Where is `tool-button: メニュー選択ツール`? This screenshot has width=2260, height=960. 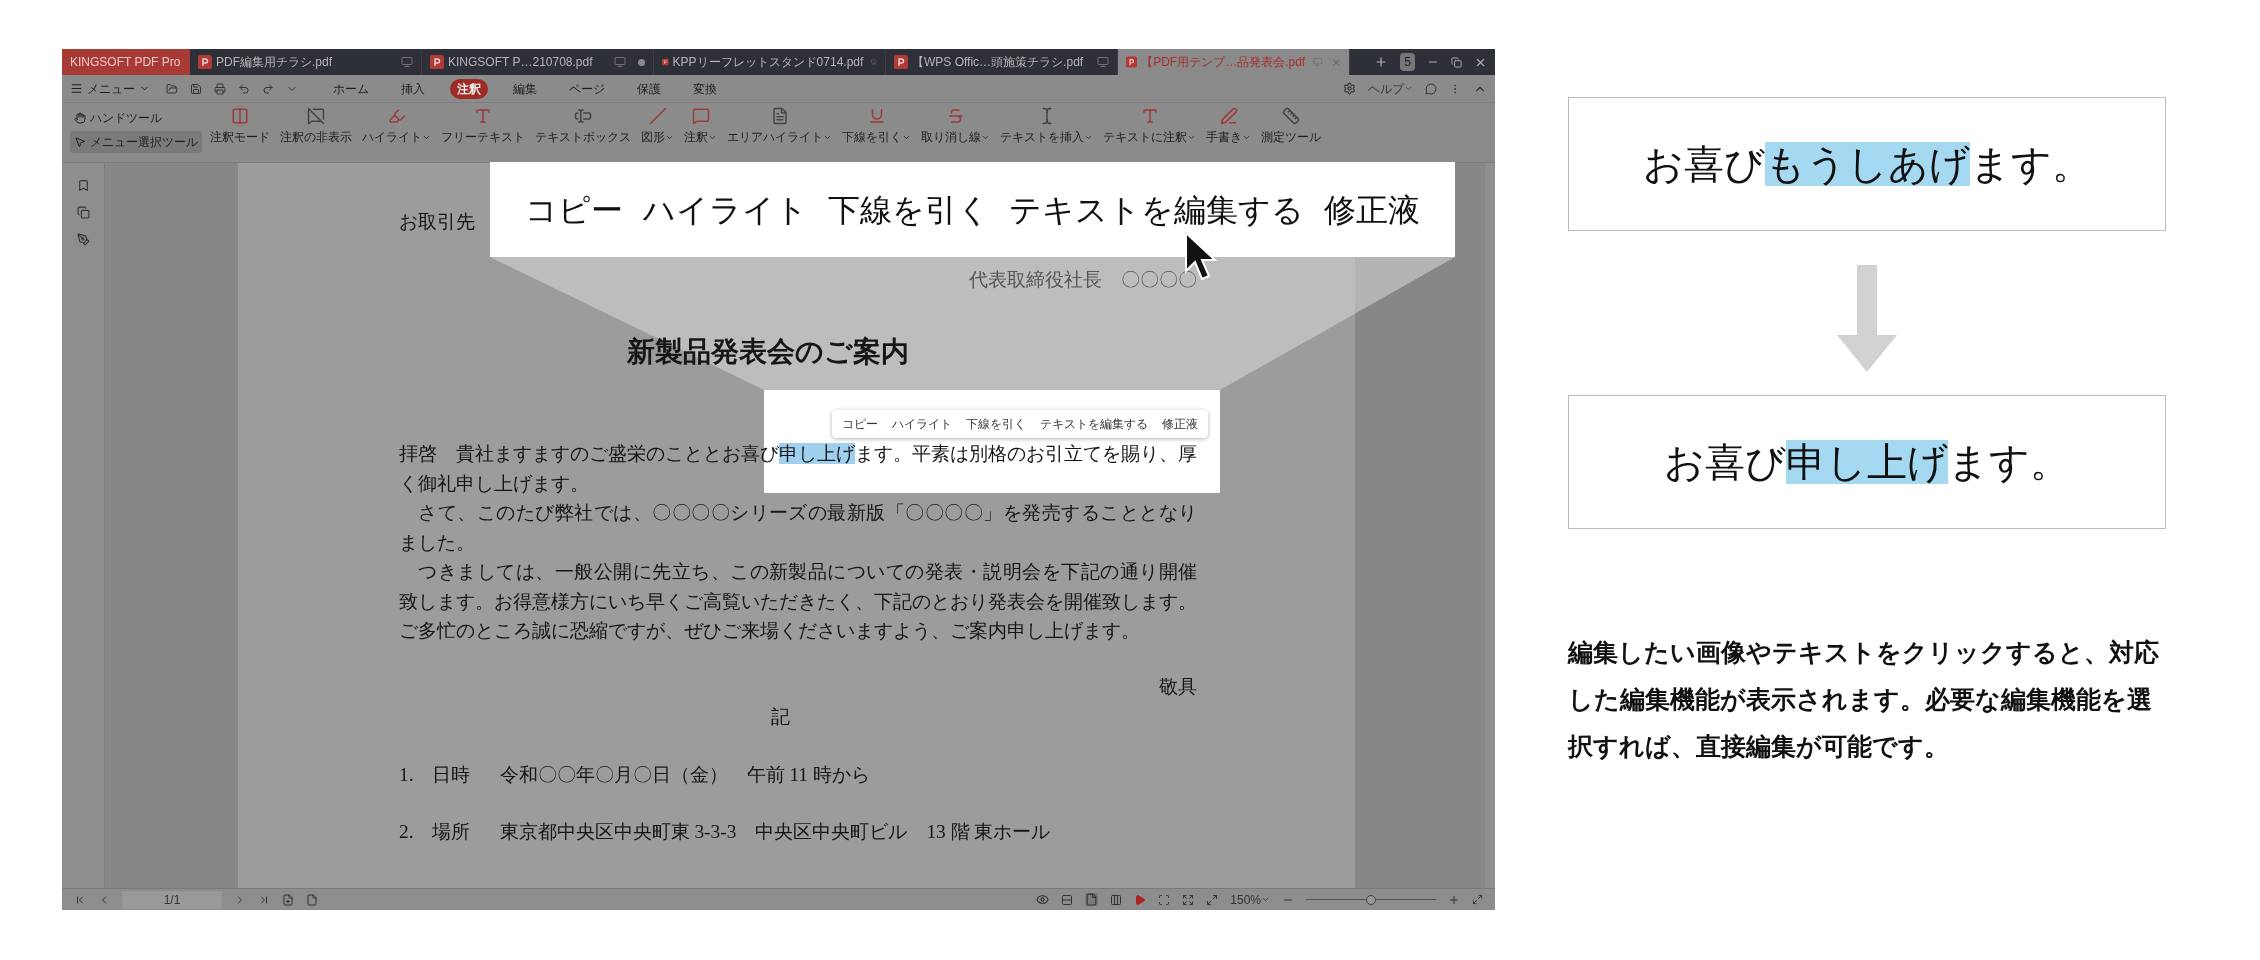 tool-button: メニュー選択ツール is located at coordinates (136, 142).